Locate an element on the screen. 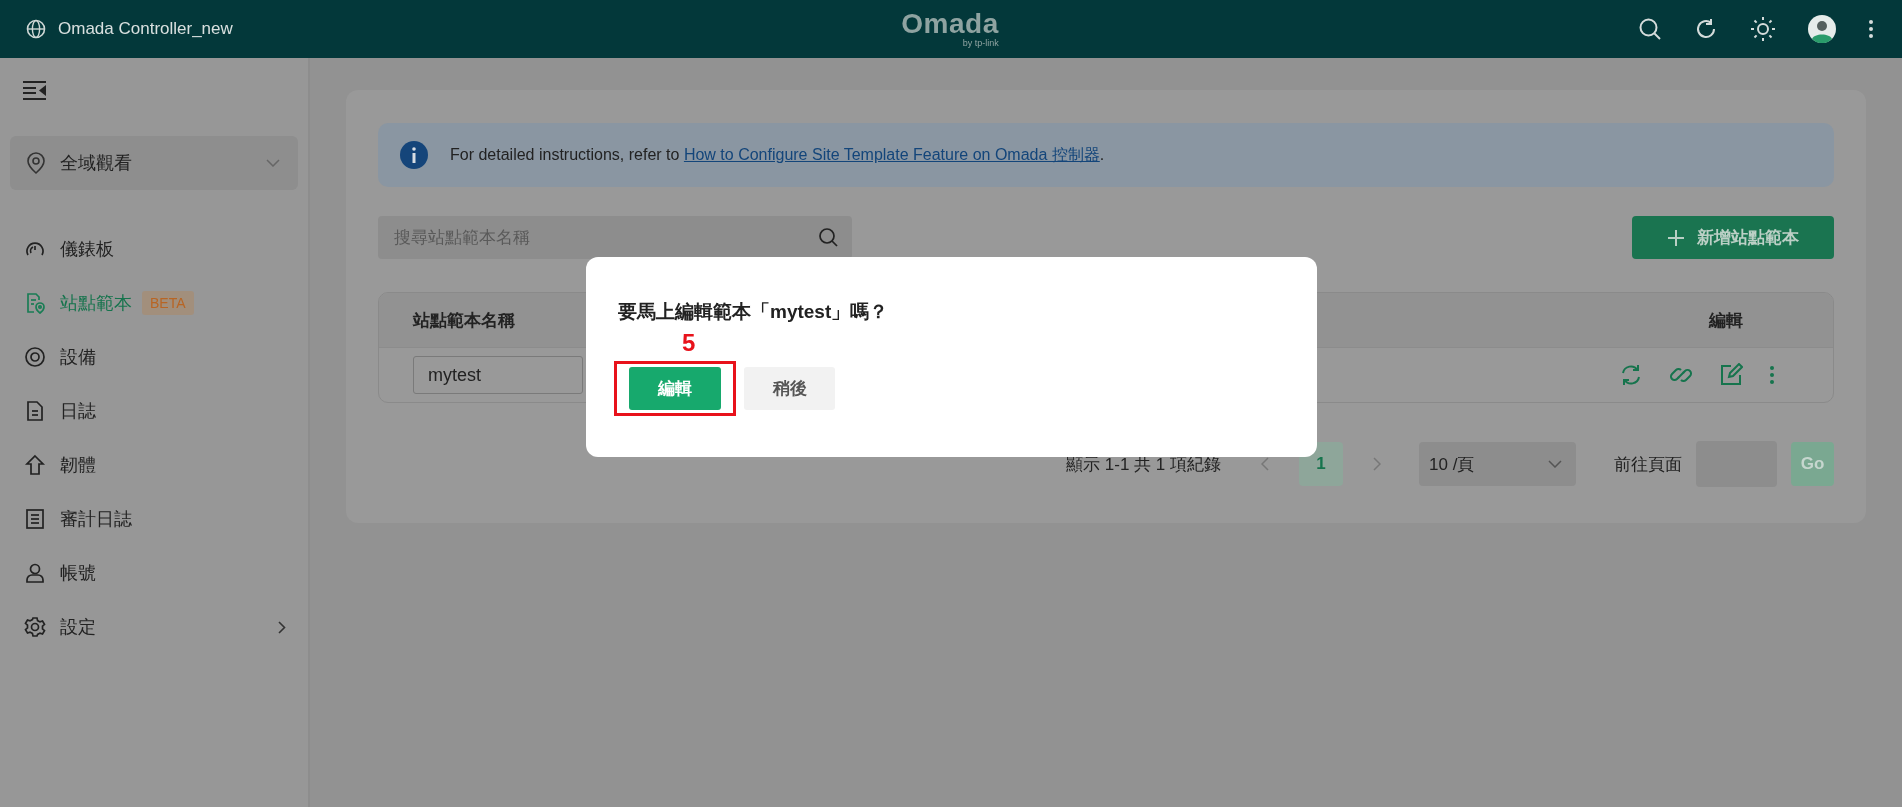 This screenshot has height=807, width=1902. table-cell: mytest is located at coordinates (498, 375).